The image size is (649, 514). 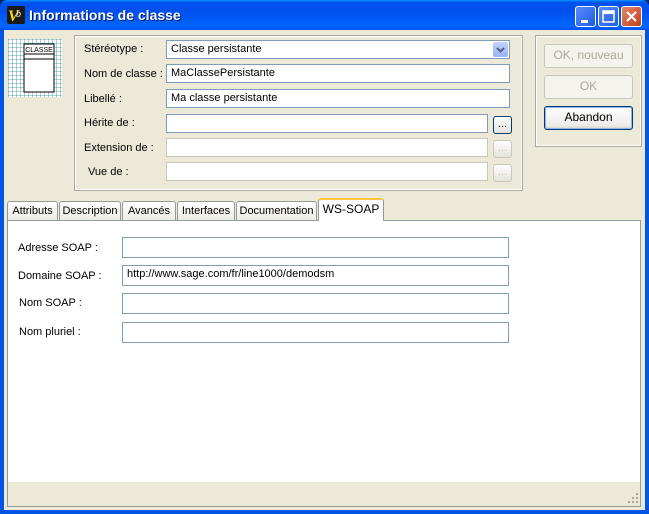 I want to click on close-icon, so click(x=631, y=16).